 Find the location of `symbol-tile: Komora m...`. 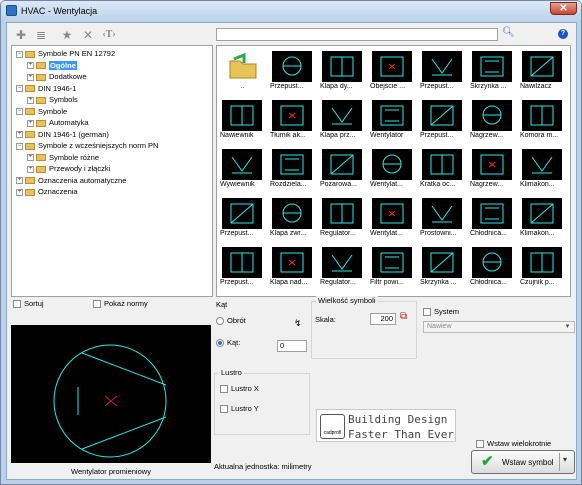

symbol-tile: Komora m... is located at coordinates (542, 121).